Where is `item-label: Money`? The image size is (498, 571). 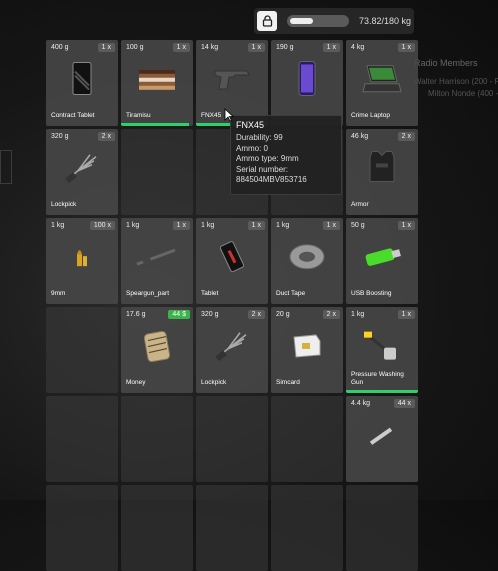
item-label: Money is located at coordinates (136, 382).